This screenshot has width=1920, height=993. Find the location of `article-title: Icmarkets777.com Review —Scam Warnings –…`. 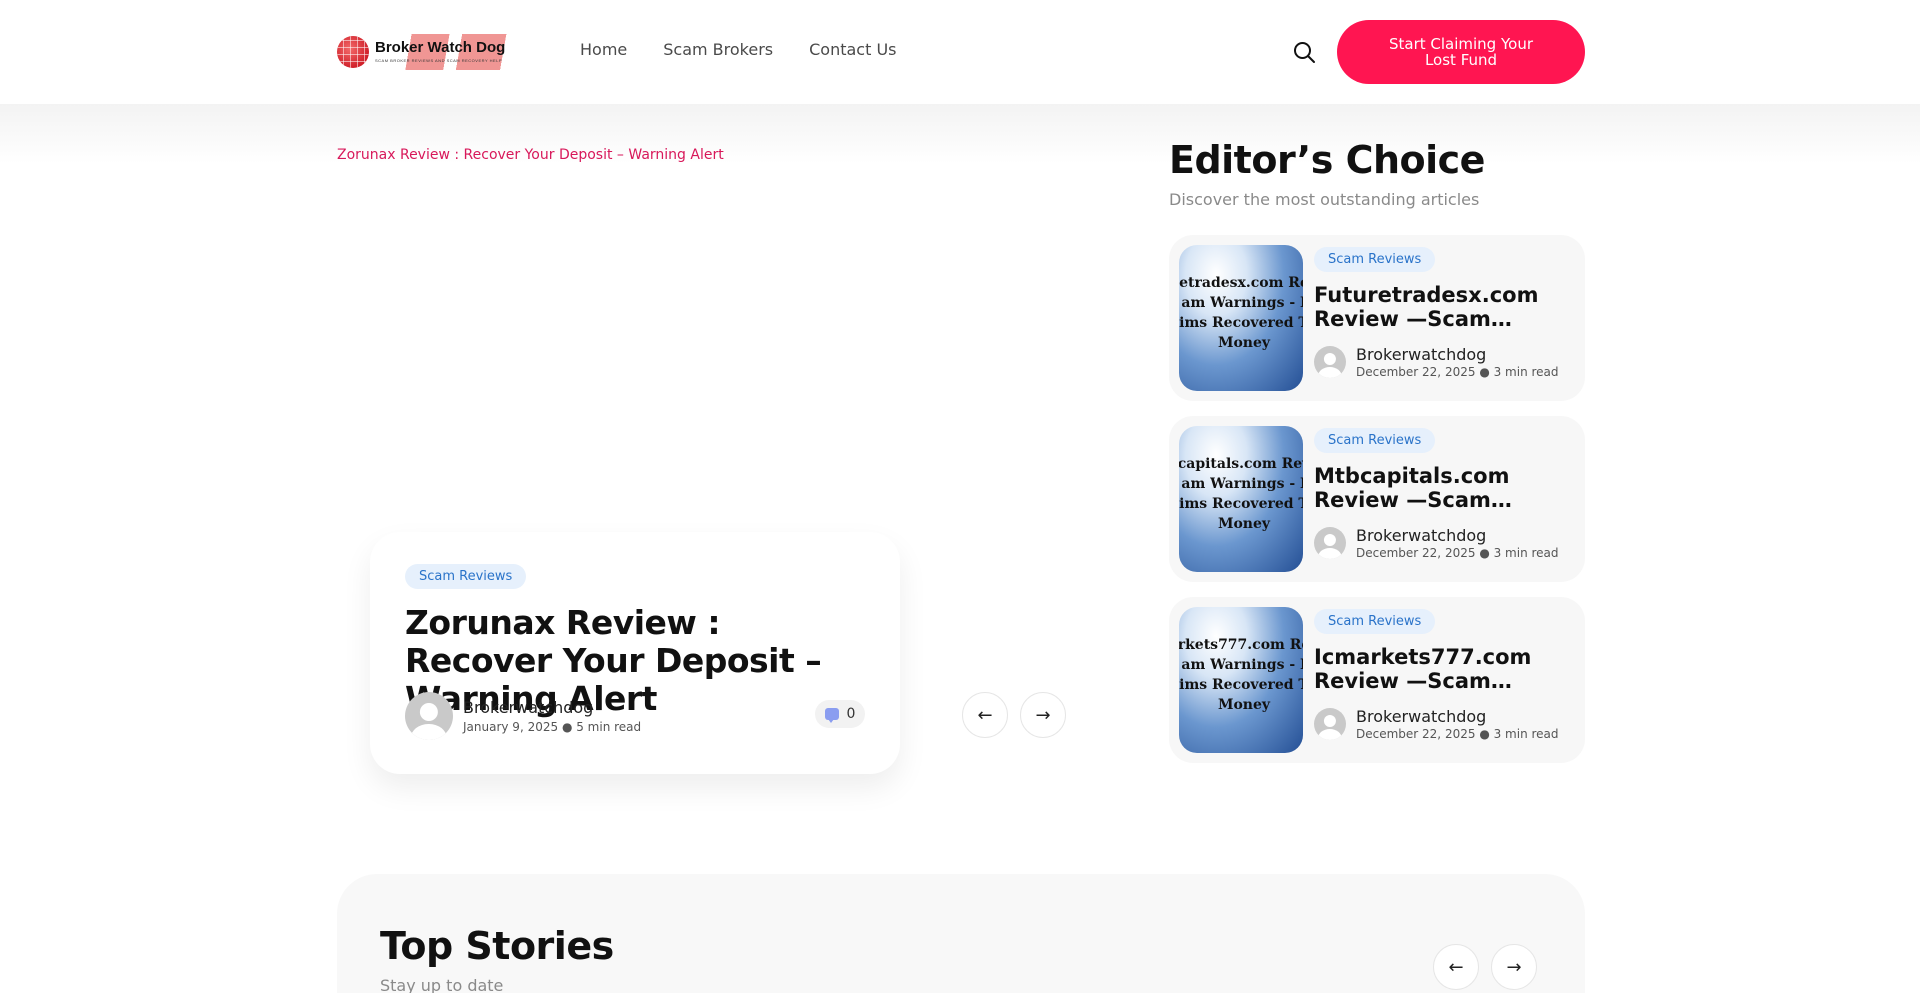

article-title: Icmarkets777.com Review —Scam Warnings –… is located at coordinates (1444, 669).